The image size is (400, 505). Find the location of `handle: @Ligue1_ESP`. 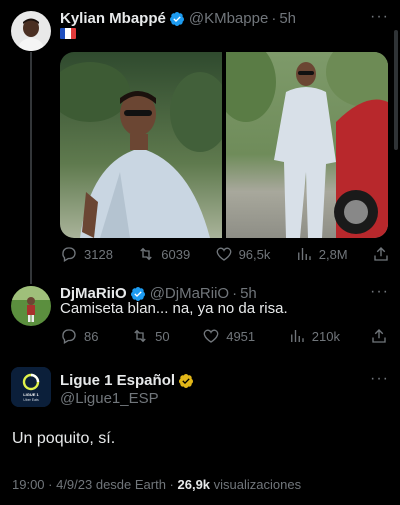

handle: @Ligue1_ESP is located at coordinates (109, 398).